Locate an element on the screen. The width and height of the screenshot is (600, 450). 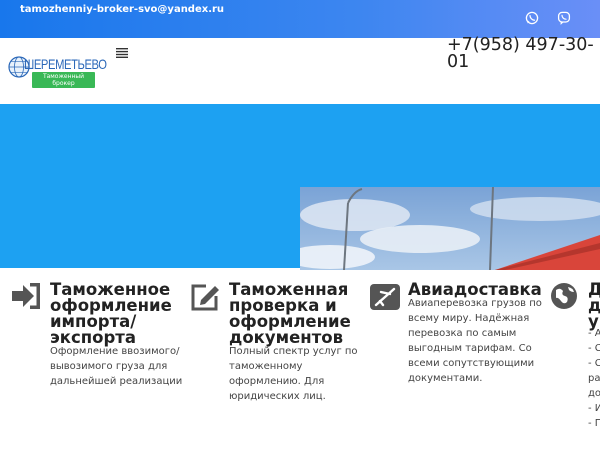
feature-3-text-line: всему миру. Надёжная is located at coordinates (469, 318).